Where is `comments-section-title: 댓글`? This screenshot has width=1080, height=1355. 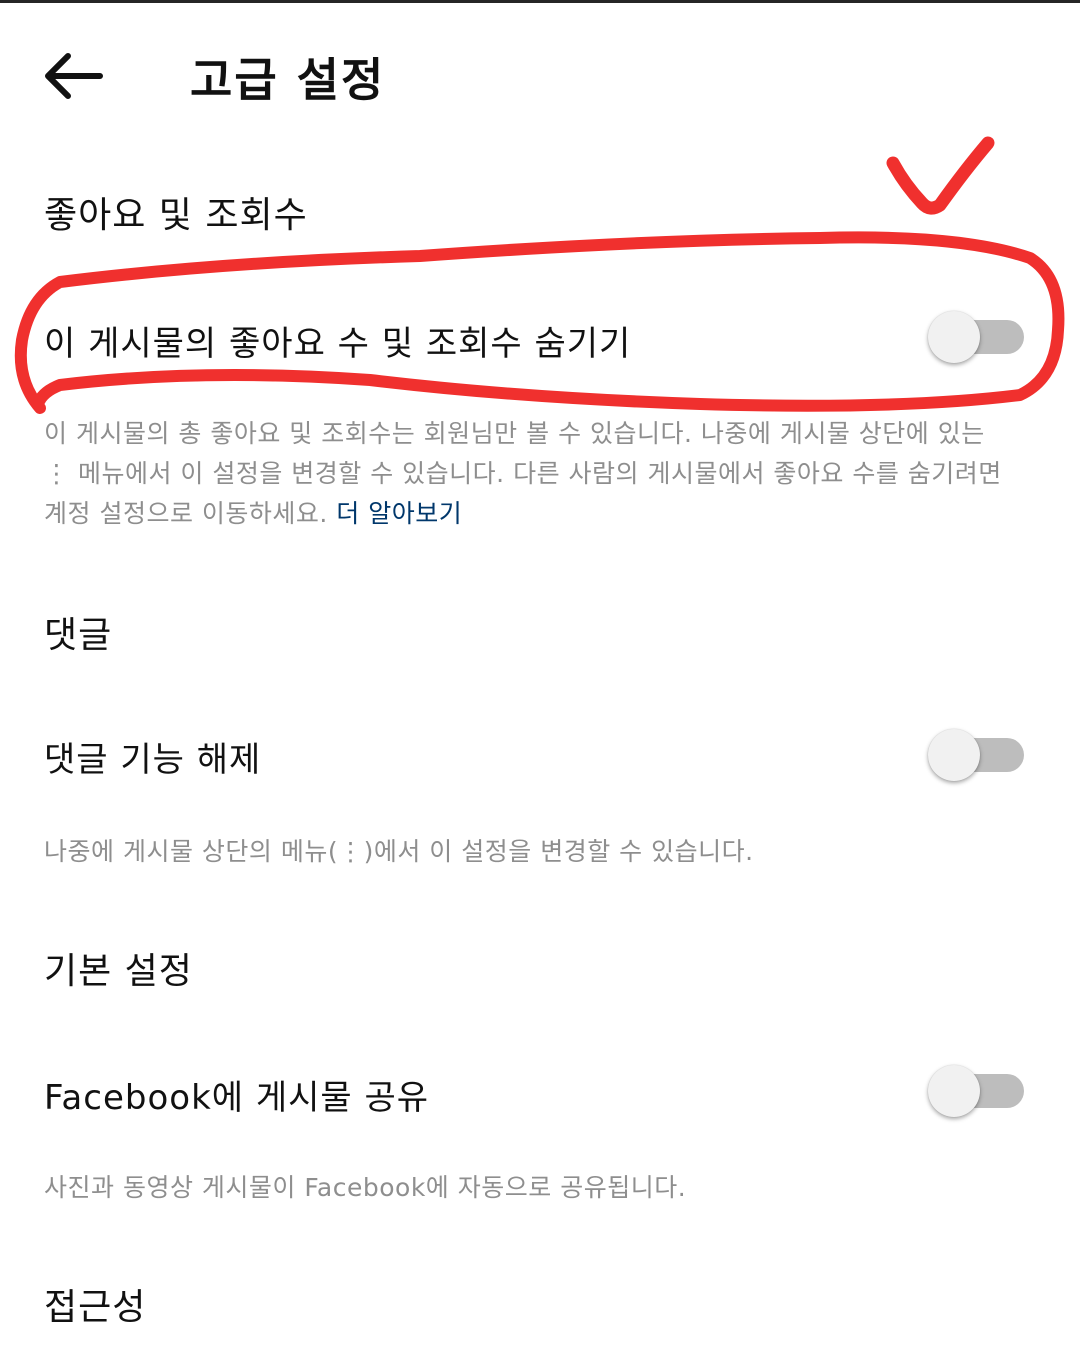 comments-section-title: 댓글 is located at coordinates (78, 635).